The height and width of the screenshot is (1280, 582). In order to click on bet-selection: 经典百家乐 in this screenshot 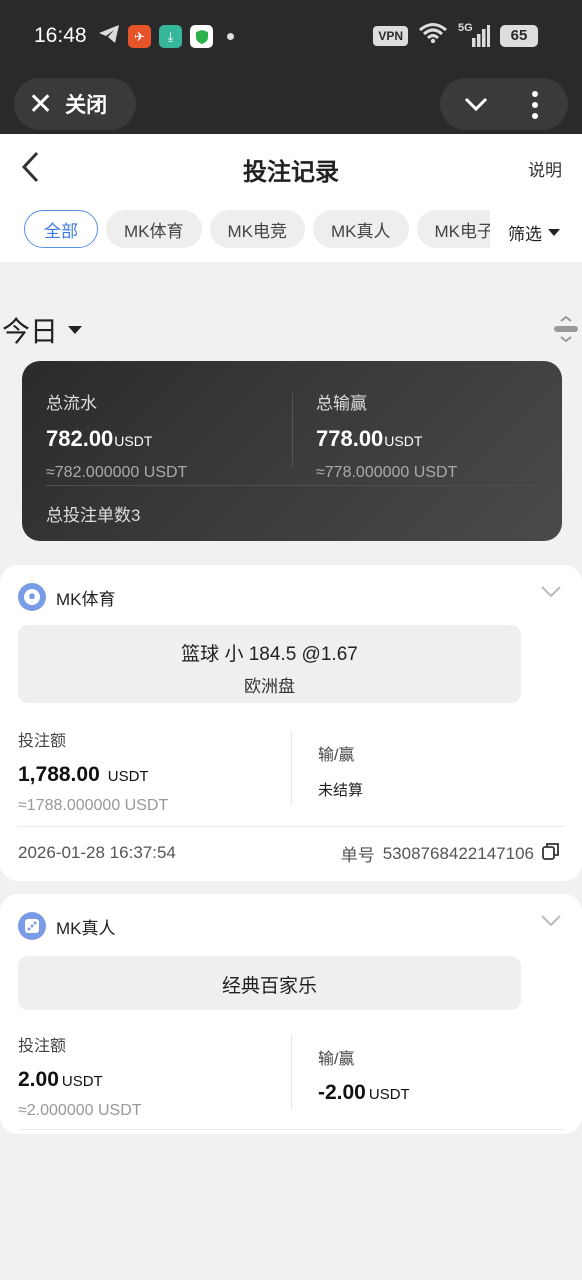, I will do `click(269, 983)`.